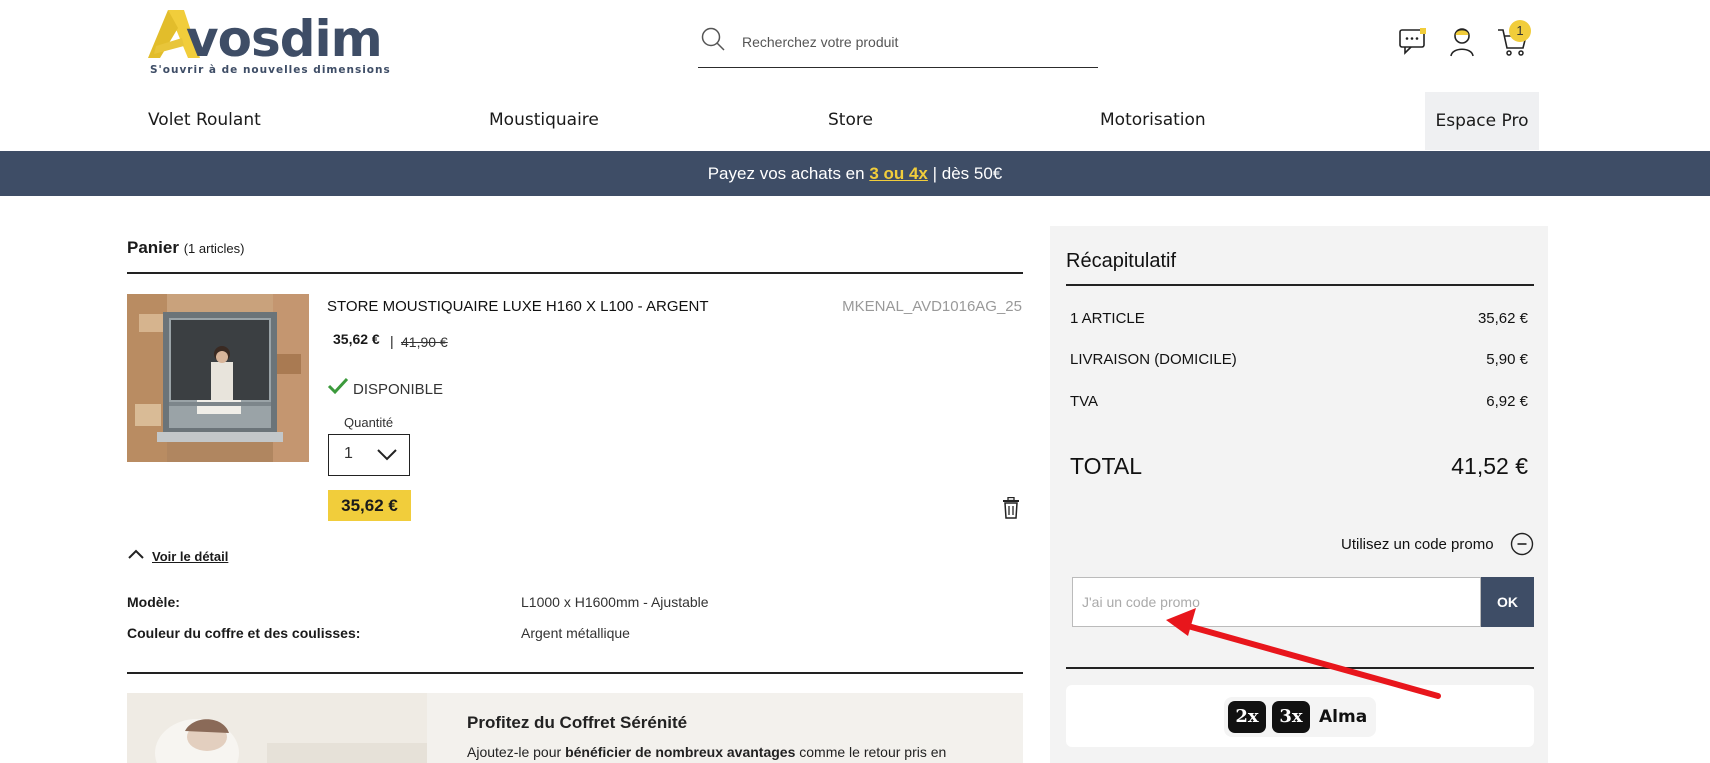  Describe the element at coordinates (1011, 508) in the screenshot. I see `trash-icon` at that location.